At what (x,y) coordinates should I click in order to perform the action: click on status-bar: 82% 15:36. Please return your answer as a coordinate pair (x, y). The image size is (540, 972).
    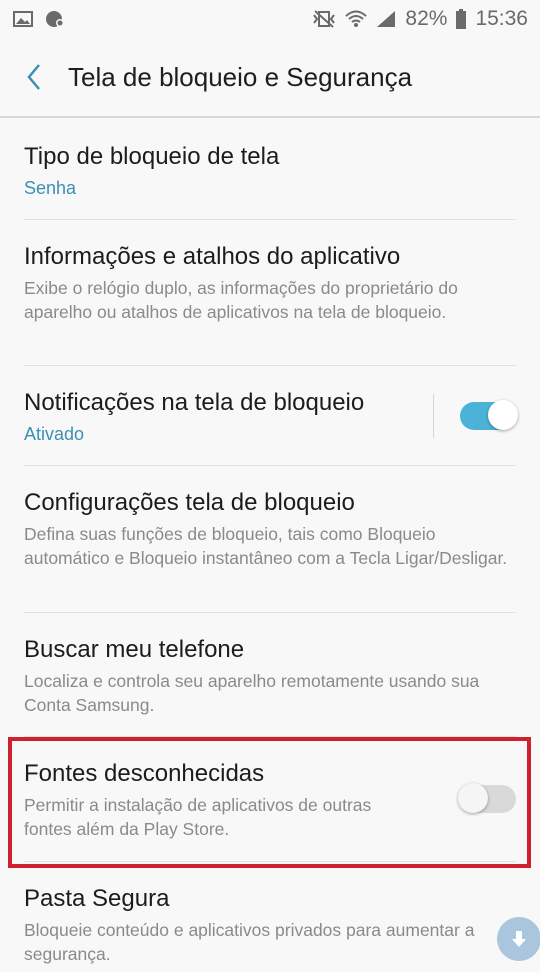
    Looking at the image, I should click on (270, 19).